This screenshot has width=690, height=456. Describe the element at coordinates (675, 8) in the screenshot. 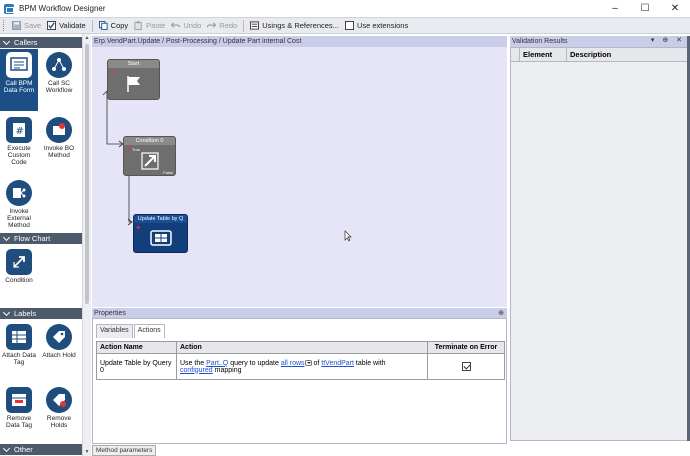

I see `close-button: ✕` at that location.